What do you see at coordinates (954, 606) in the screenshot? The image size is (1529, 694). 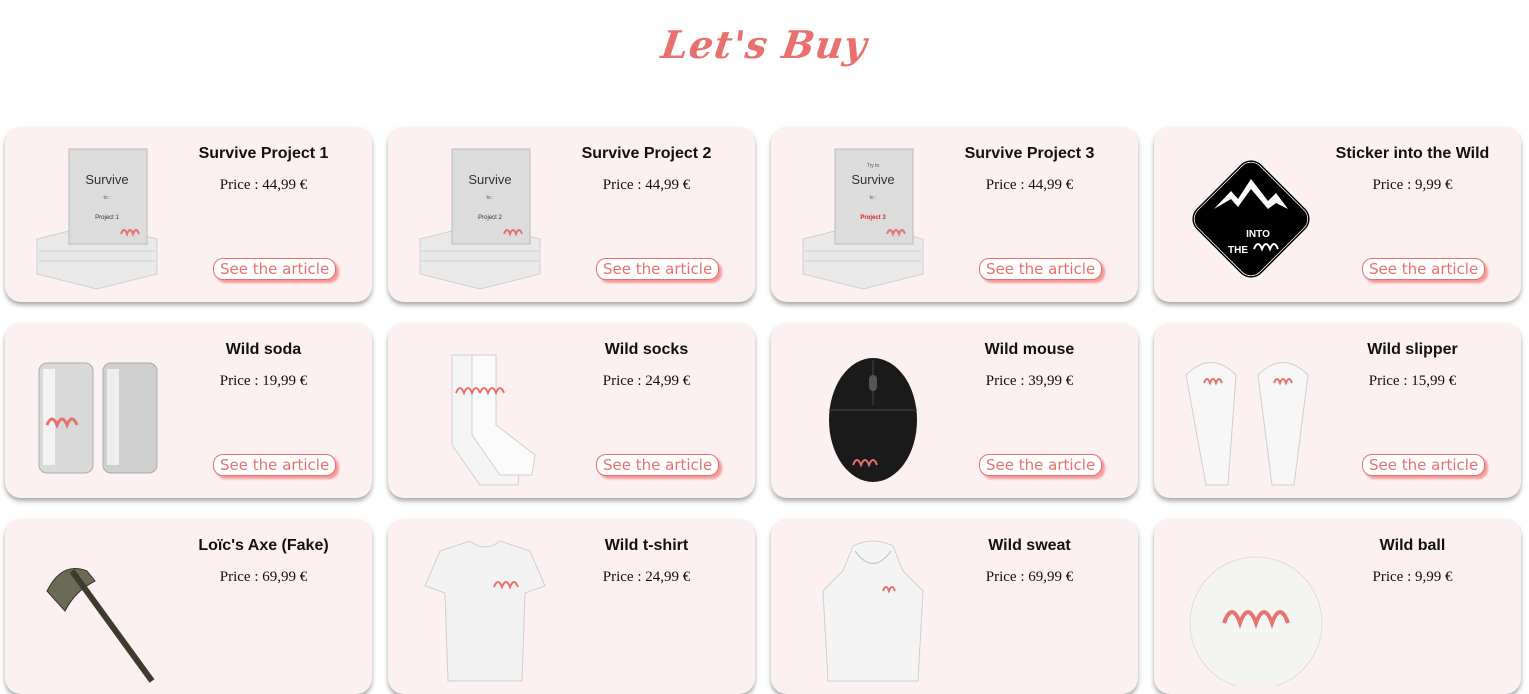 I see `product-card: Wild sweat Price : 69,99 €` at bounding box center [954, 606].